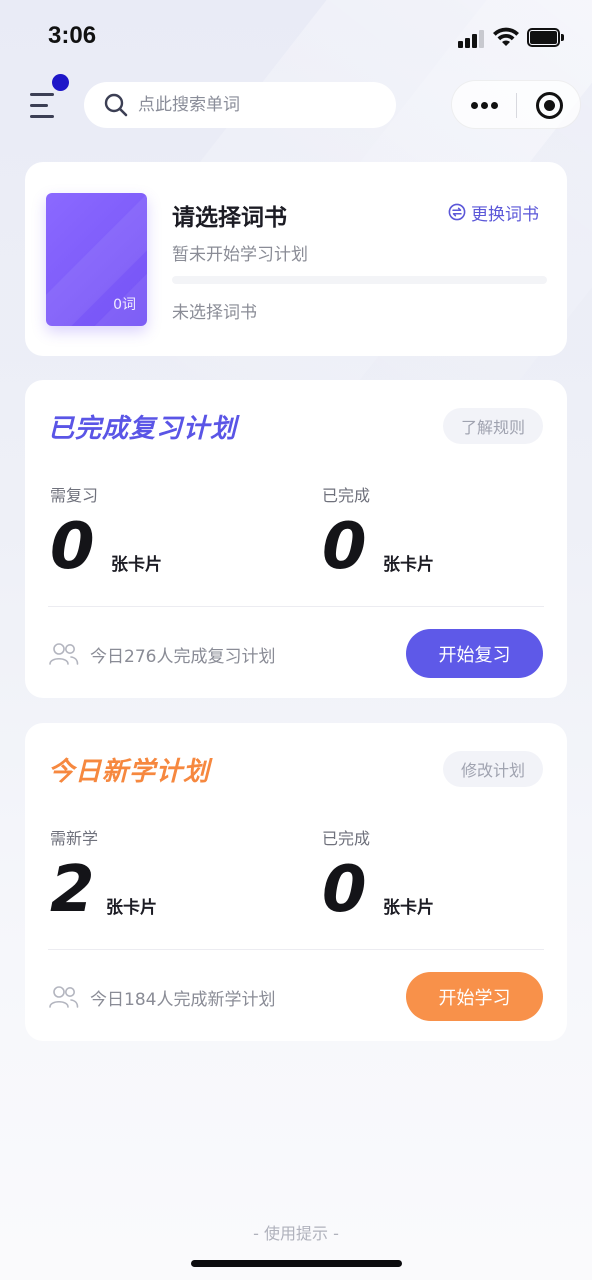  What do you see at coordinates (493, 426) in the screenshot?
I see `rules-button: 了解规则` at bounding box center [493, 426].